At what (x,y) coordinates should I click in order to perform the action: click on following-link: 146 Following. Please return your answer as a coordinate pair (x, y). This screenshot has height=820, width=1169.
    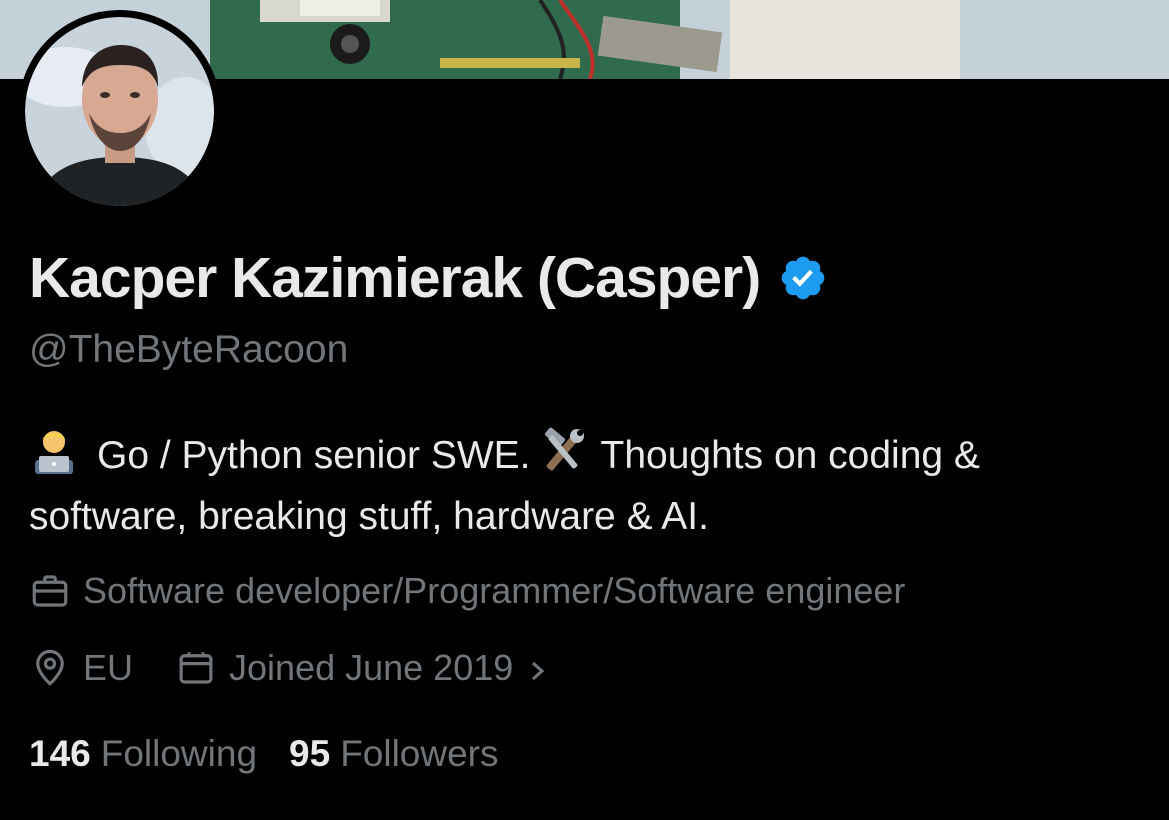
    Looking at the image, I should click on (143, 754).